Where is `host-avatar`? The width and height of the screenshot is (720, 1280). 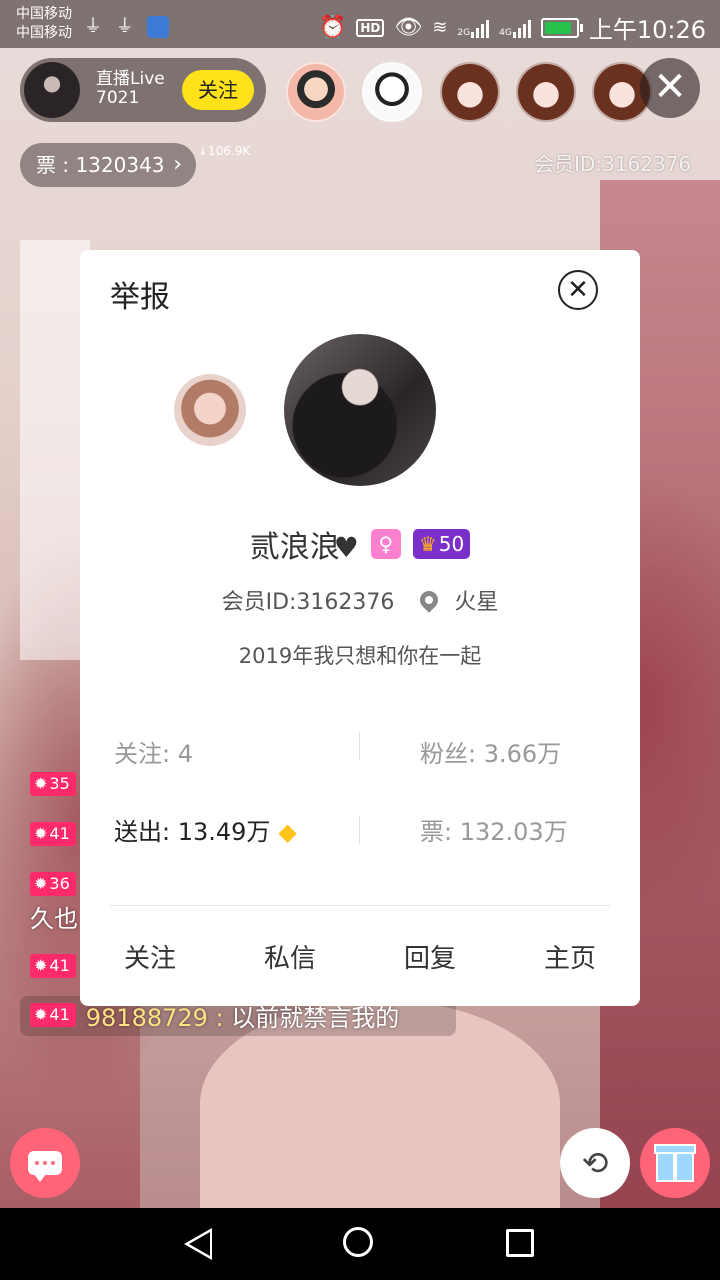 host-avatar is located at coordinates (52, 90).